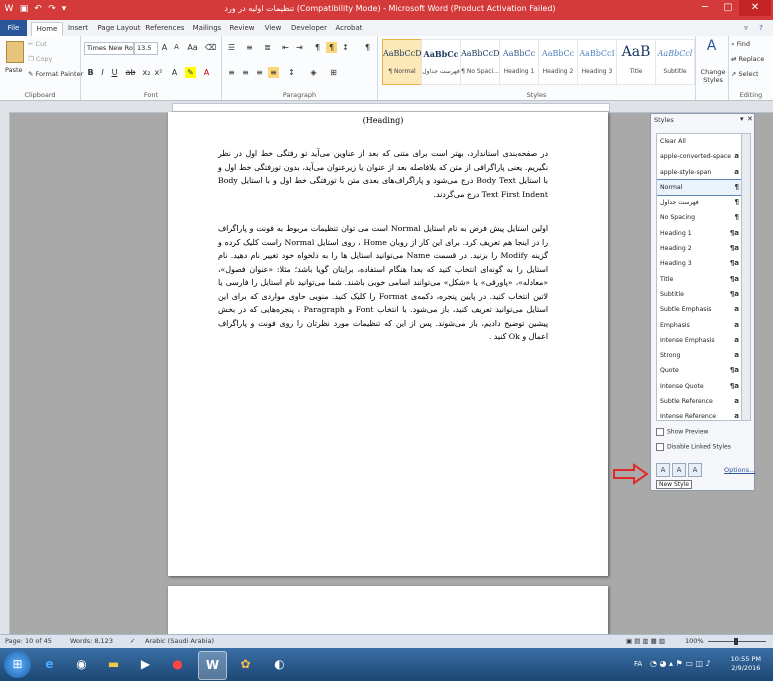 The image size is (773, 681). What do you see at coordinates (695, 470) in the screenshot?
I see `manage-styles-button: A` at bounding box center [695, 470].